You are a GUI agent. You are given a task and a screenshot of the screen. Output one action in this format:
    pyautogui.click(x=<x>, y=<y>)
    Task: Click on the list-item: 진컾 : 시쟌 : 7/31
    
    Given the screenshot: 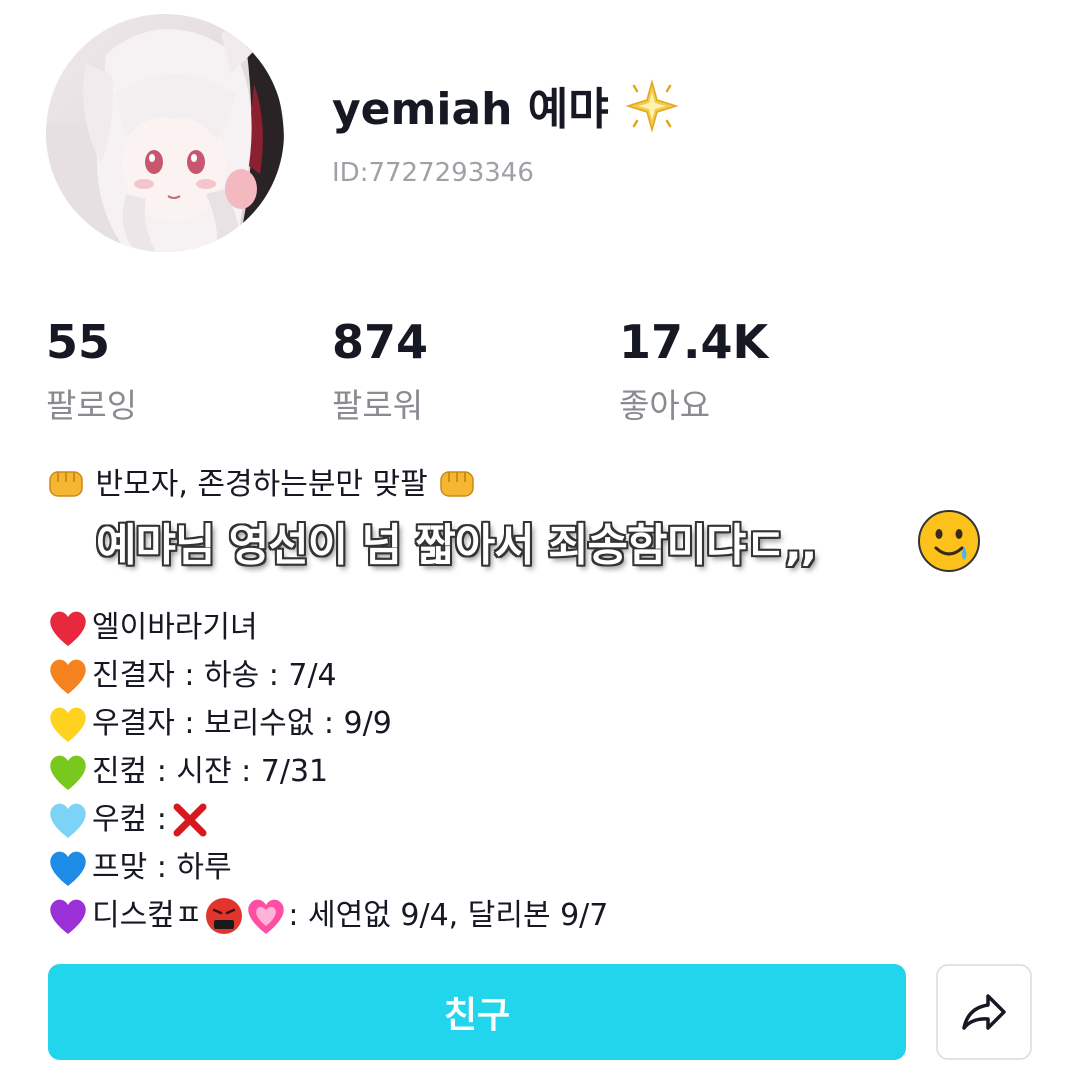 What is the action you would take?
    pyautogui.click(x=327, y=772)
    